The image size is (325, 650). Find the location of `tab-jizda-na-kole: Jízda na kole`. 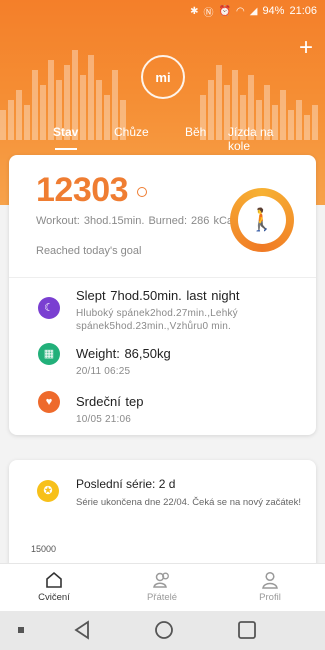

tab-jizda-na-kole: Jízda na kole is located at coordinates (258, 139).